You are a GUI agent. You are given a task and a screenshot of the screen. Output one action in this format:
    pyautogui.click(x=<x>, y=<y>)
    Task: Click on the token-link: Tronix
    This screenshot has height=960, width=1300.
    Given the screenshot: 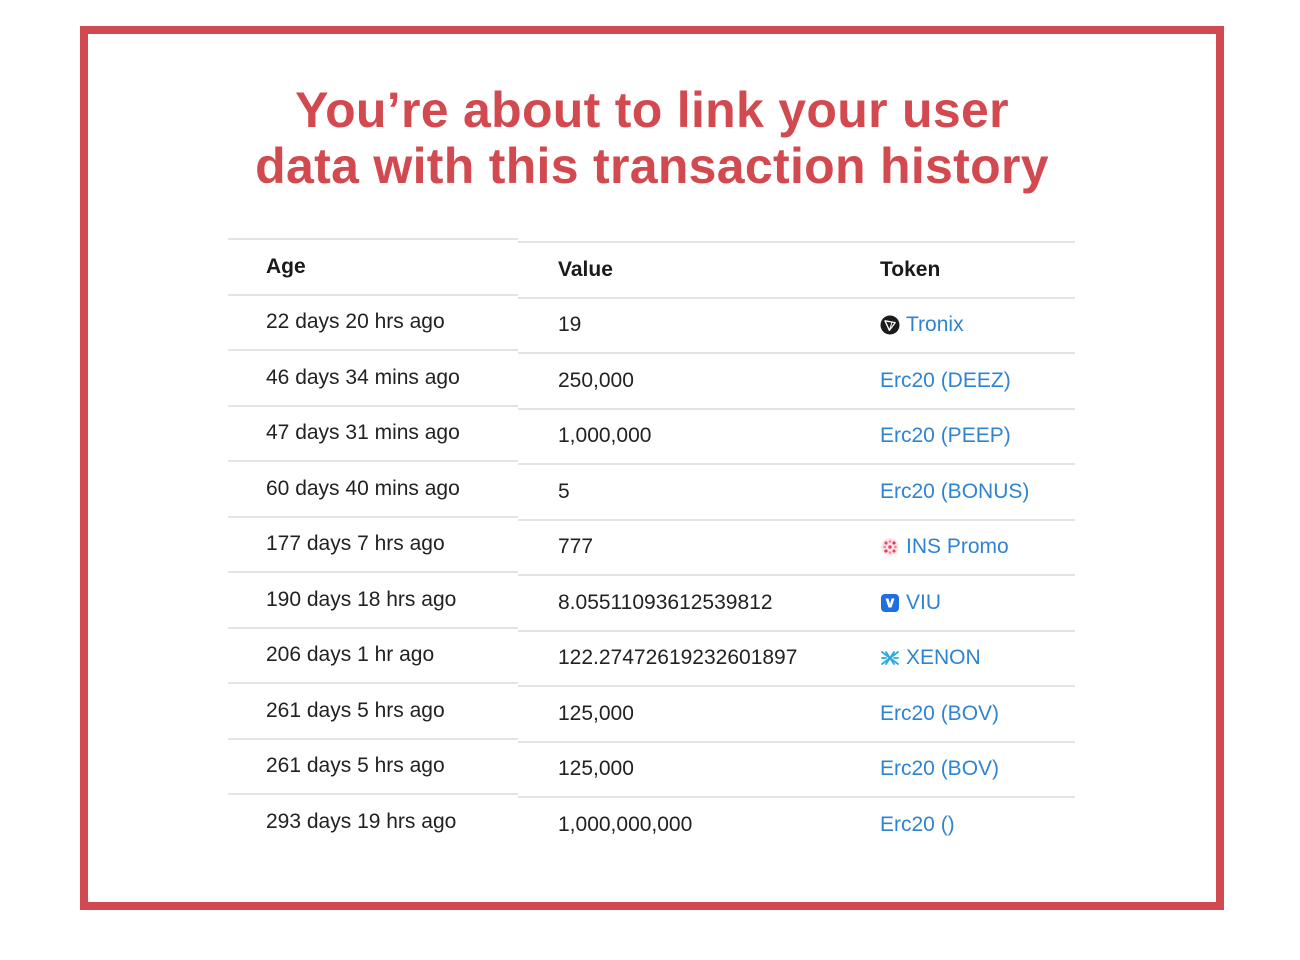 What is the action you would take?
    pyautogui.click(x=922, y=325)
    